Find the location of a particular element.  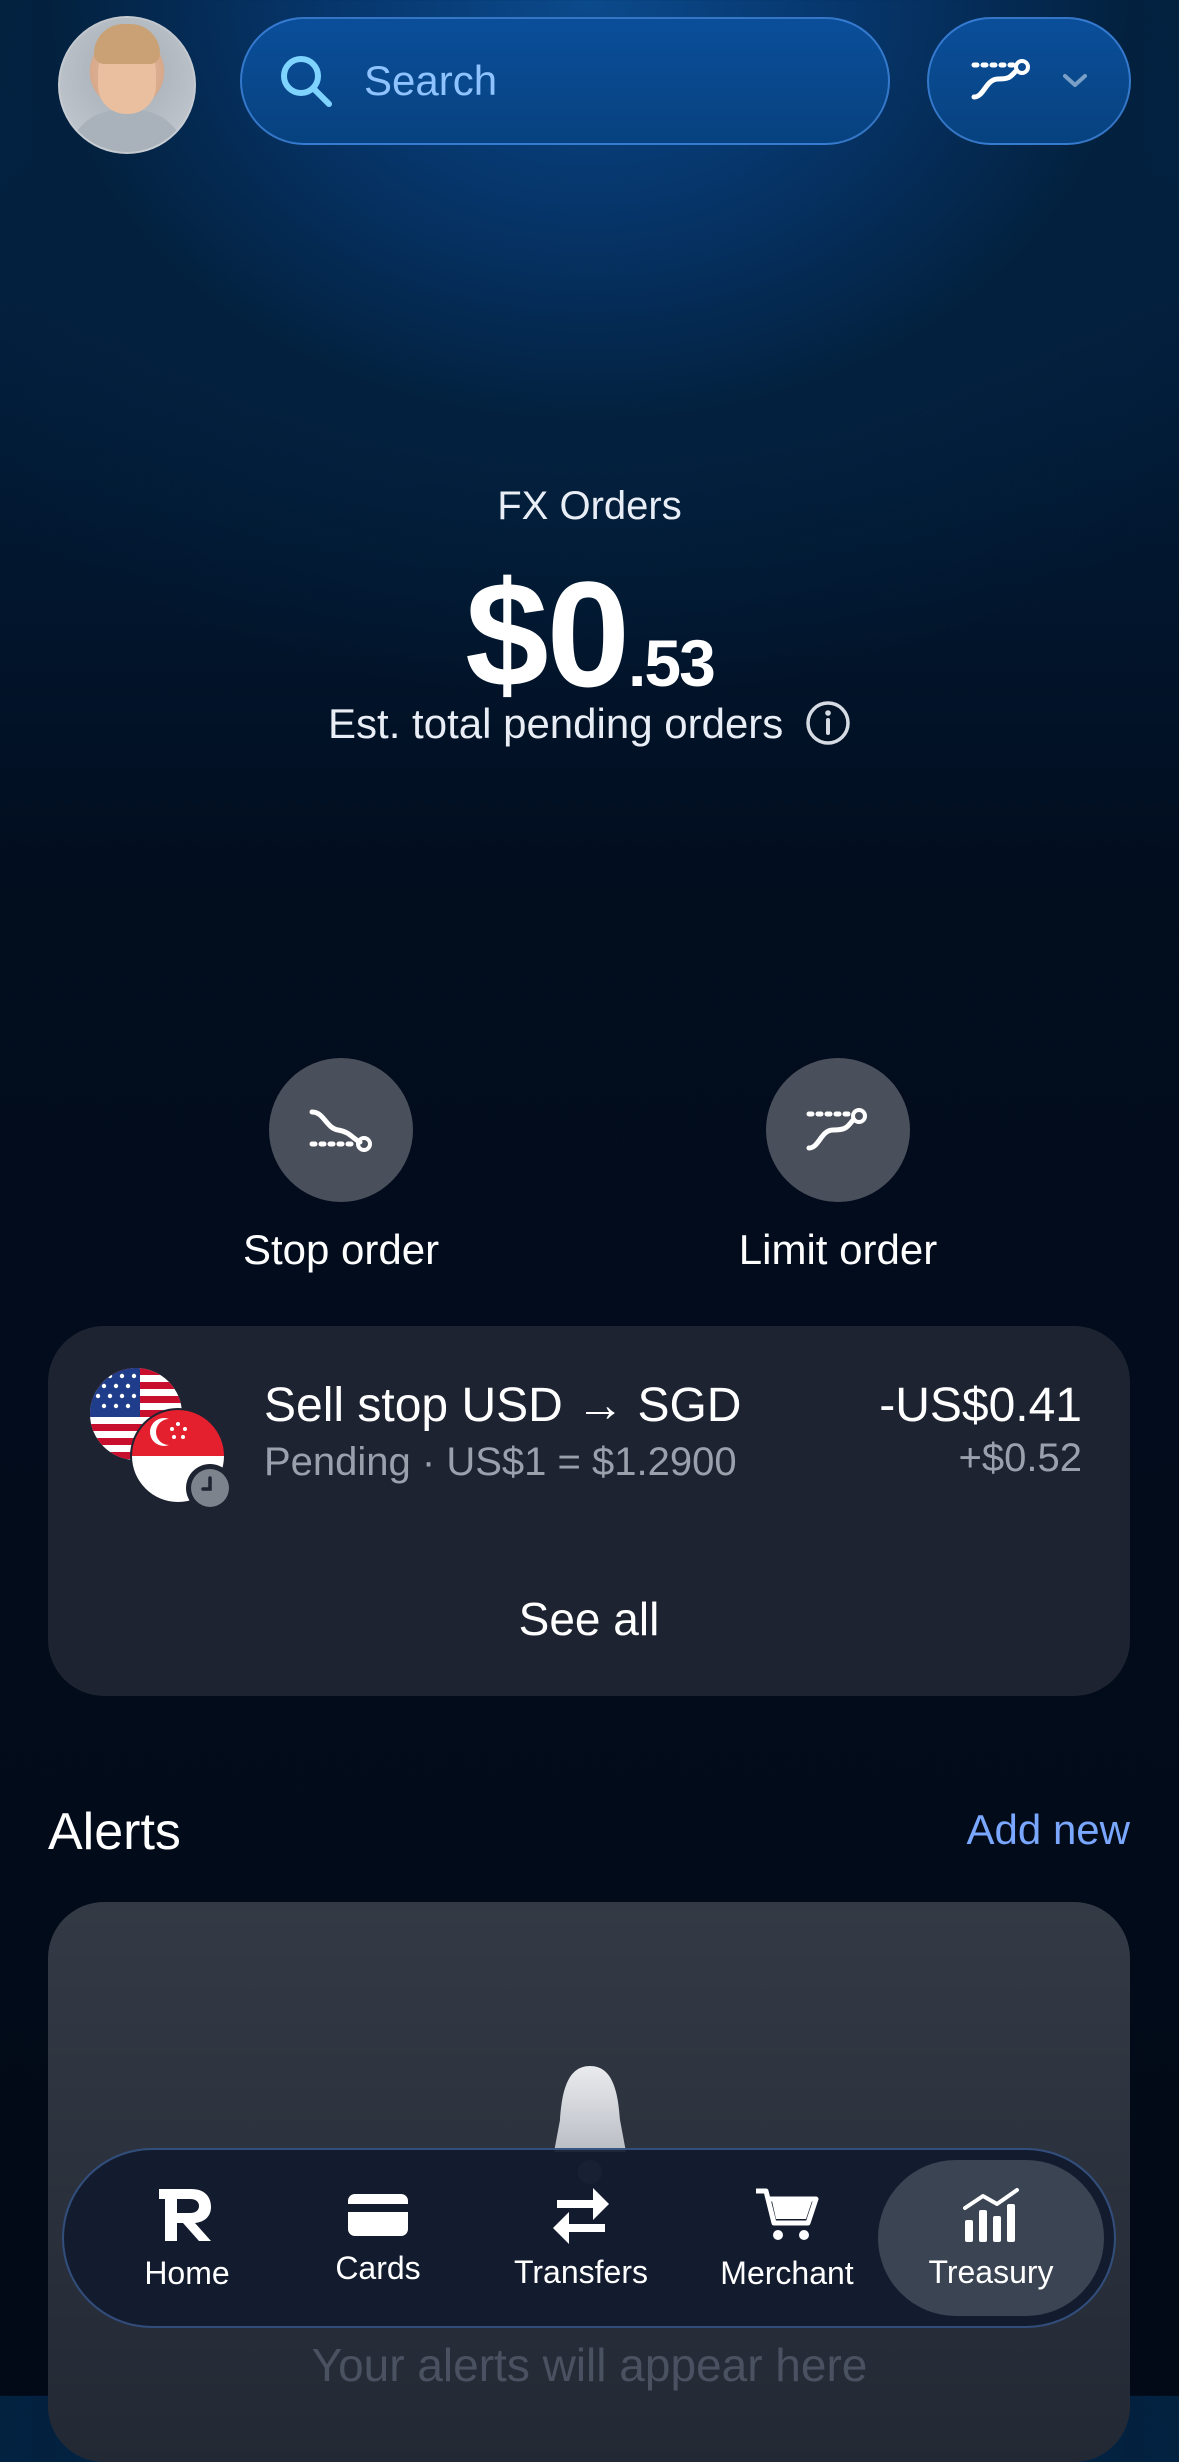

stop-order-icon is located at coordinates (340, 1130).